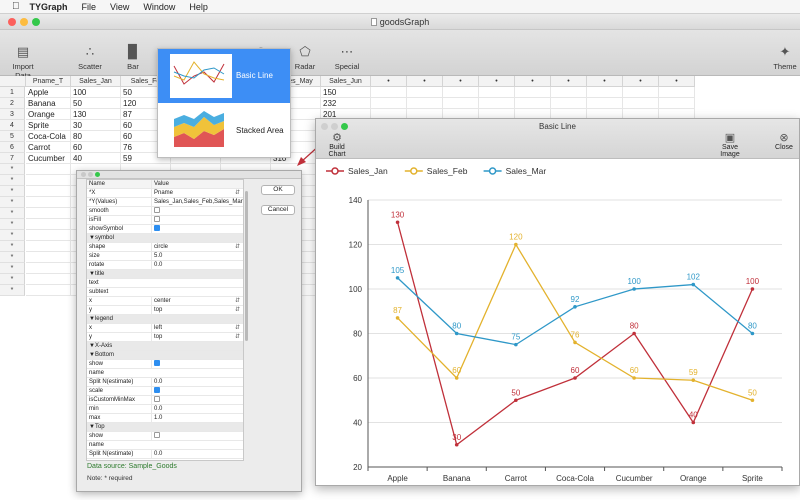 The image size is (800, 500). What do you see at coordinates (347, 53) in the screenshot?
I see `special-button: ⋯ Special` at bounding box center [347, 53].